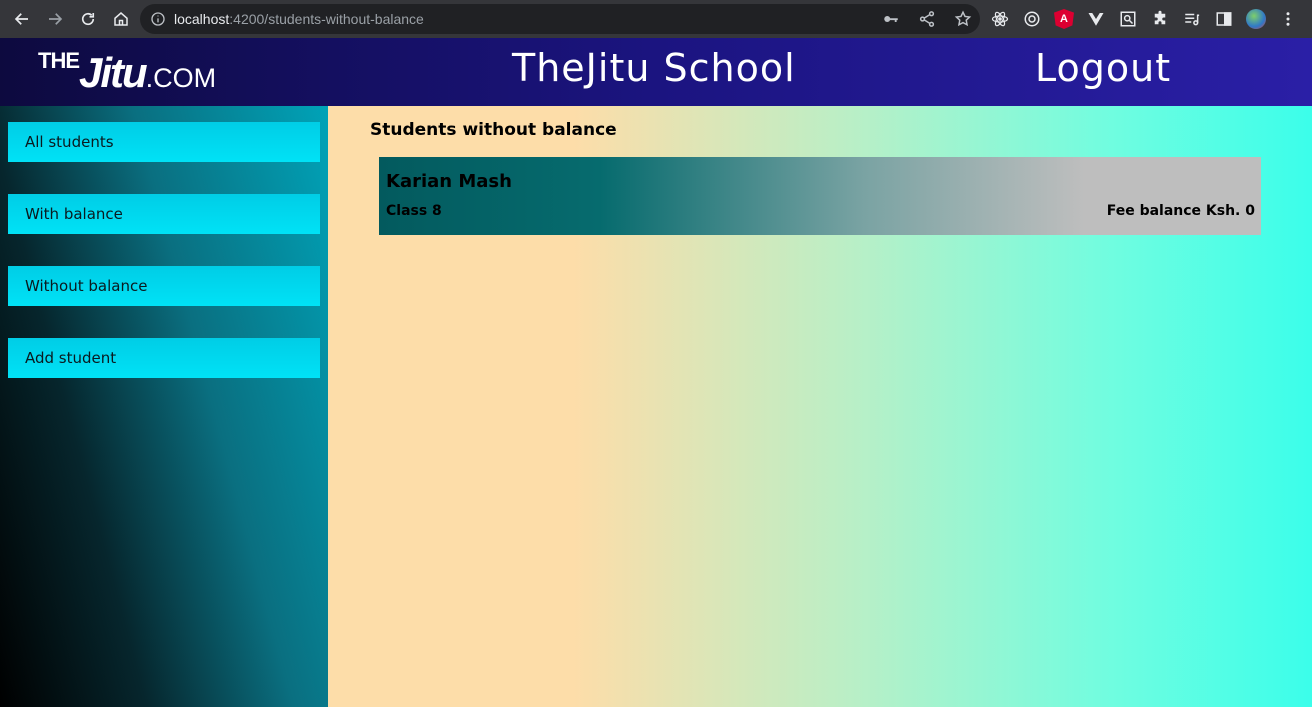 The width and height of the screenshot is (1312, 707). I want to click on school-title: TheJitu School, so click(654, 68).